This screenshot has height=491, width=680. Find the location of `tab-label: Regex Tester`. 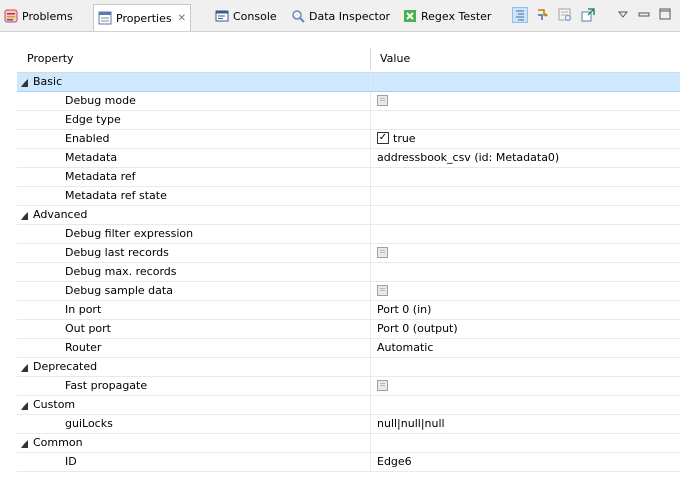

tab-label: Regex Tester is located at coordinates (456, 16).